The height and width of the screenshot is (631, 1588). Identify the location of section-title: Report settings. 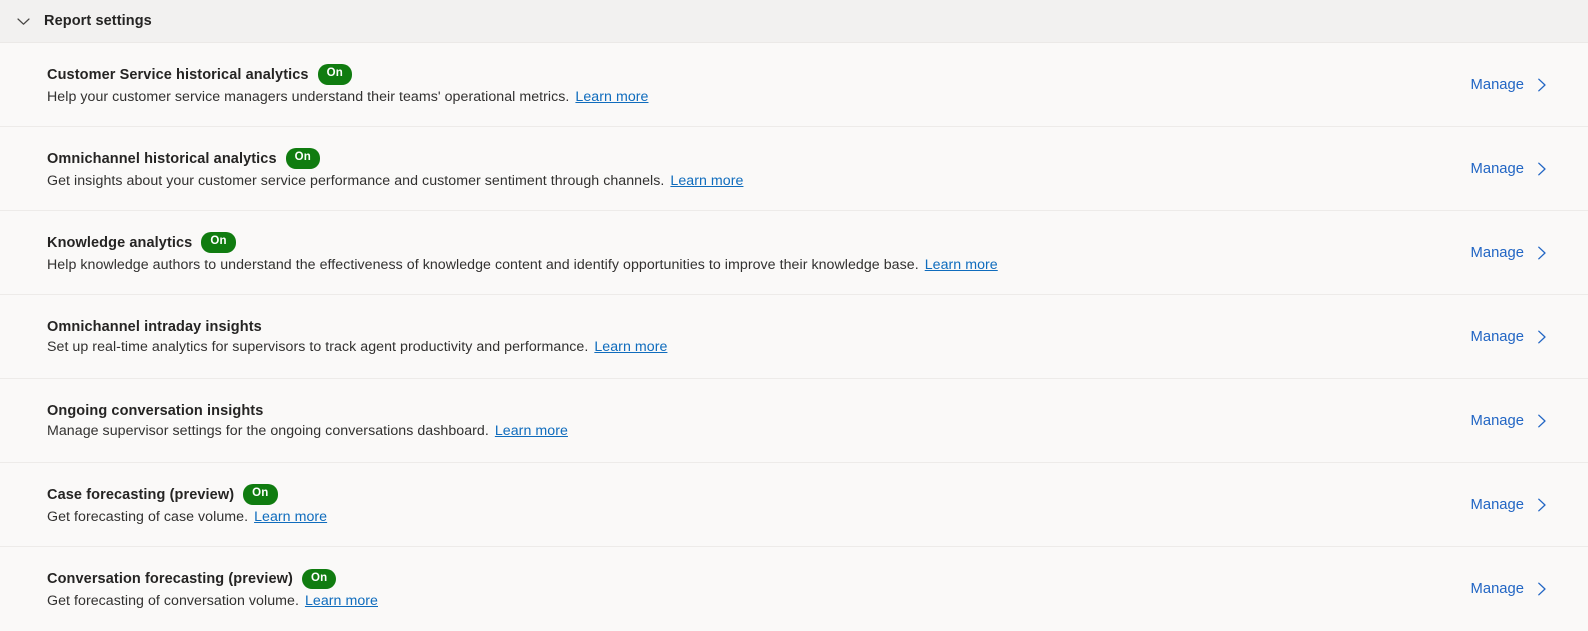
(98, 21).